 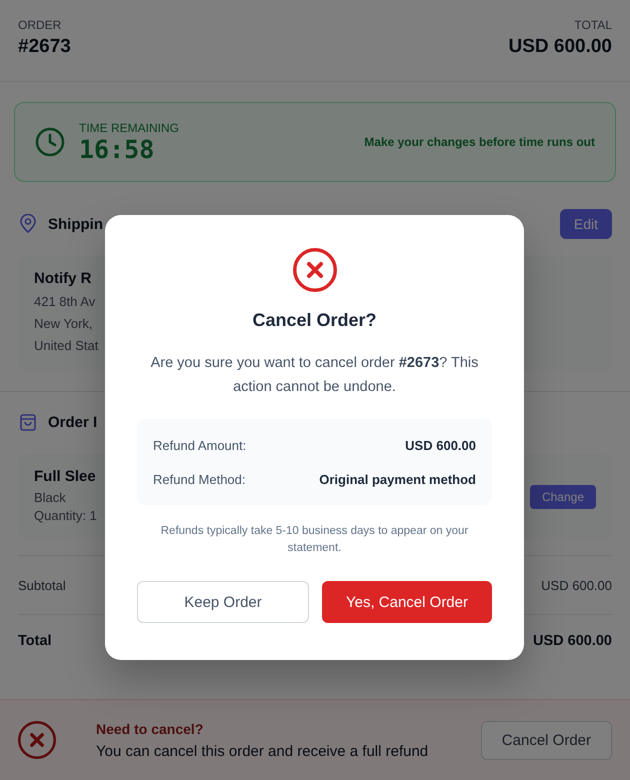 What do you see at coordinates (563, 496) in the screenshot?
I see `change-button: Change` at bounding box center [563, 496].